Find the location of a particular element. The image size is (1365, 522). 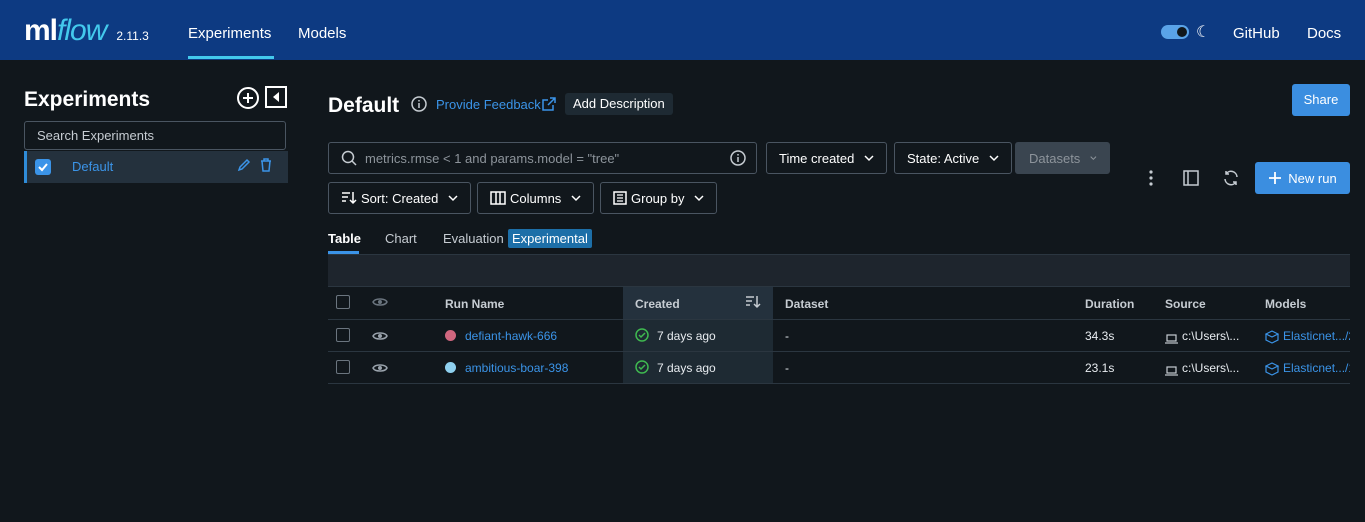

sidebar-title: Experiments is located at coordinates (87, 99).